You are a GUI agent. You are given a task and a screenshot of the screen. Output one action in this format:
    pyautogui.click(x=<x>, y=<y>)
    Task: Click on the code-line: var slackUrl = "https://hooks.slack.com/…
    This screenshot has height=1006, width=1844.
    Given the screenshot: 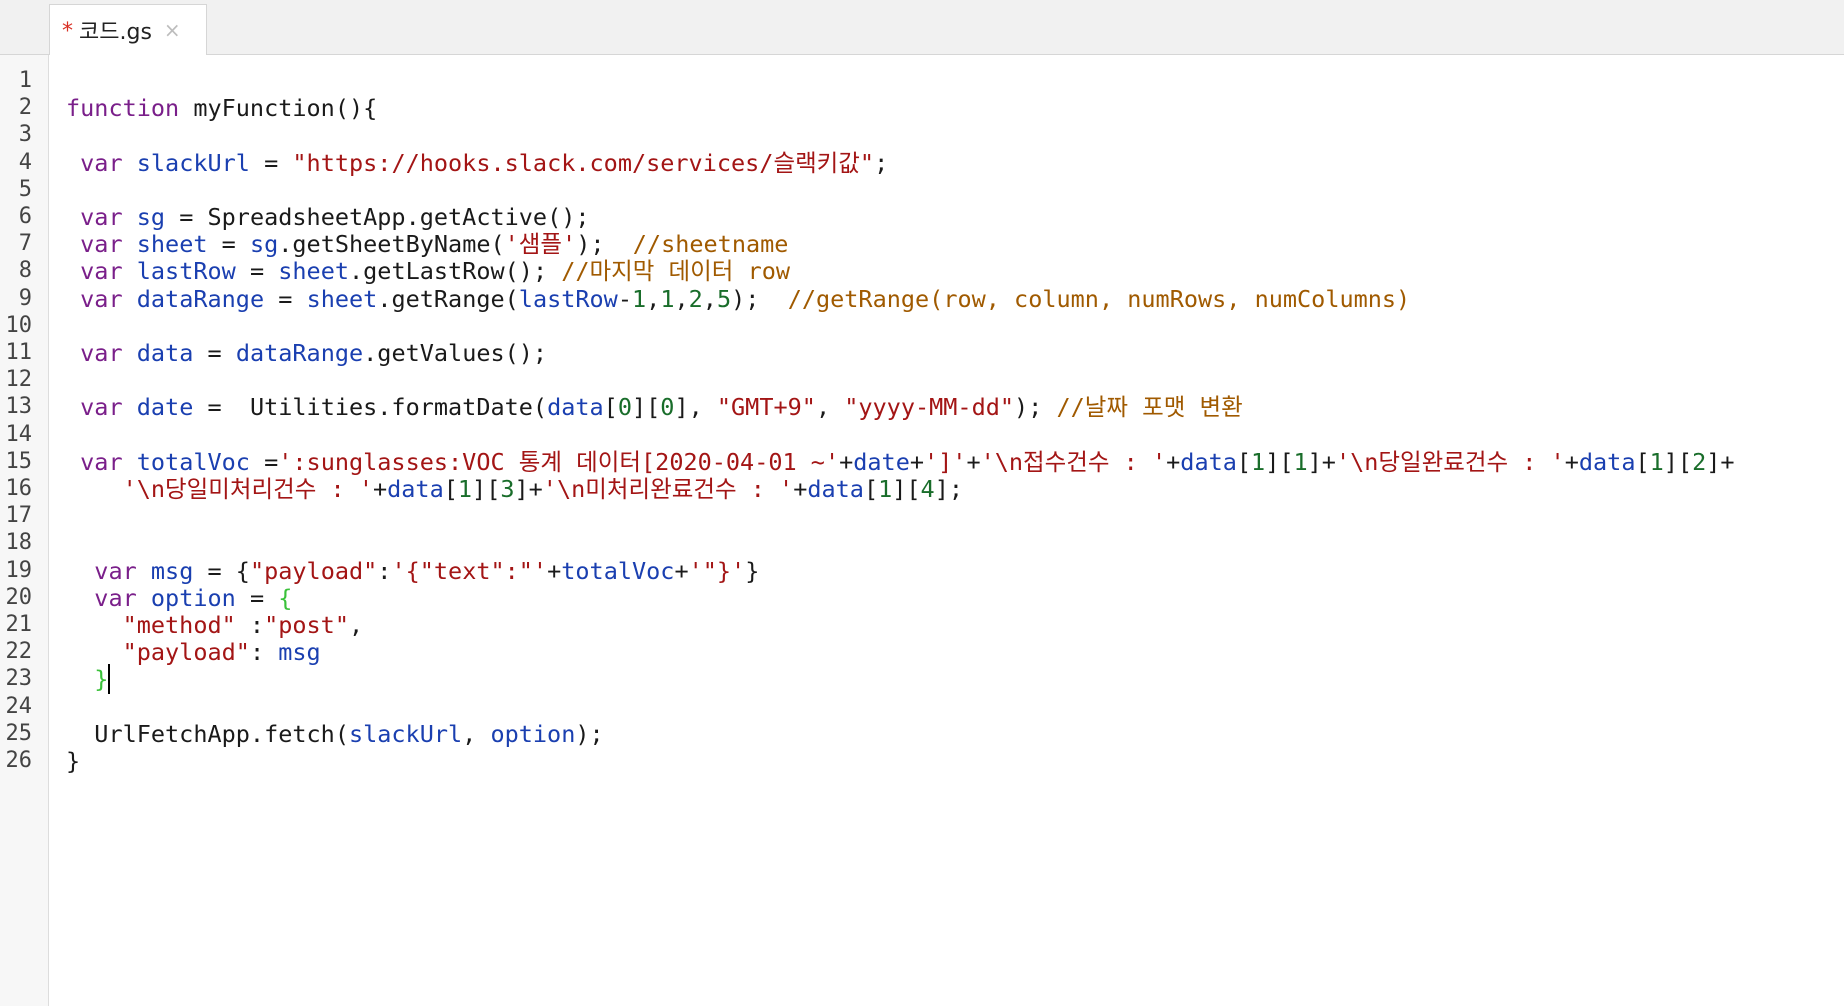 What is the action you would take?
    pyautogui.click(x=477, y=163)
    